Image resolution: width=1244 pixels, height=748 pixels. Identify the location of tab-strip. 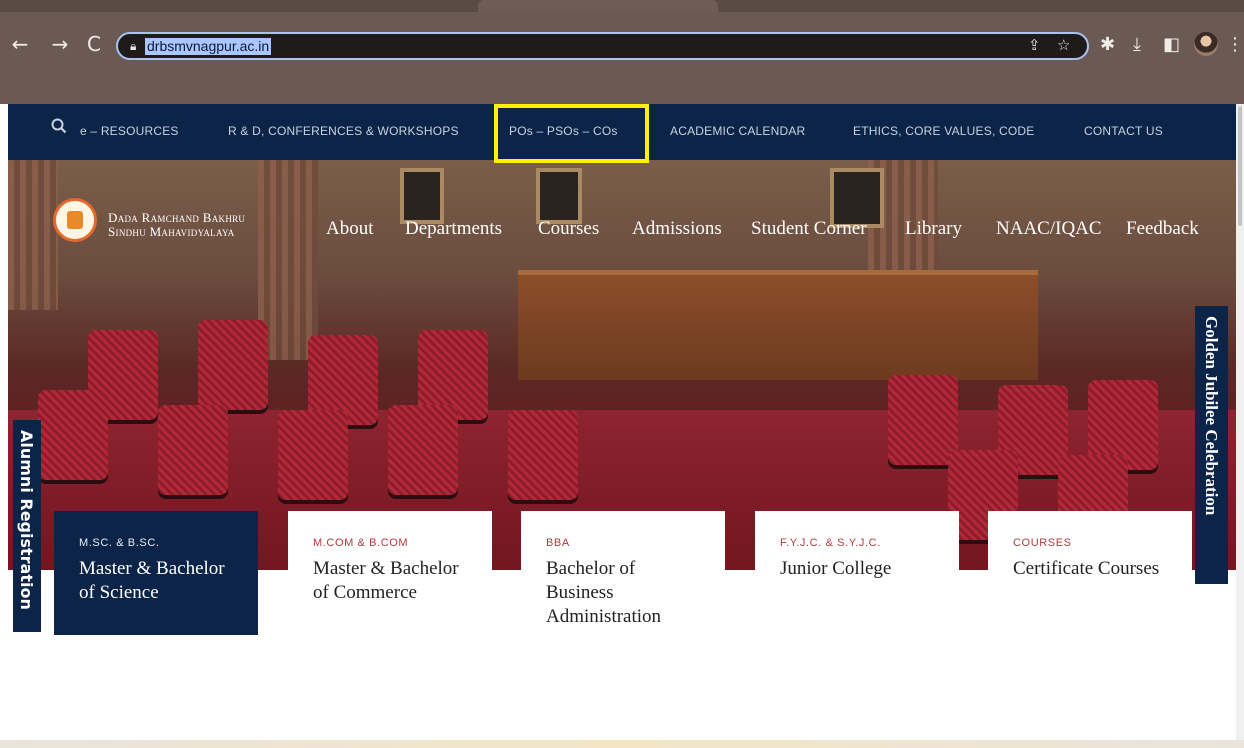
(622, 6).